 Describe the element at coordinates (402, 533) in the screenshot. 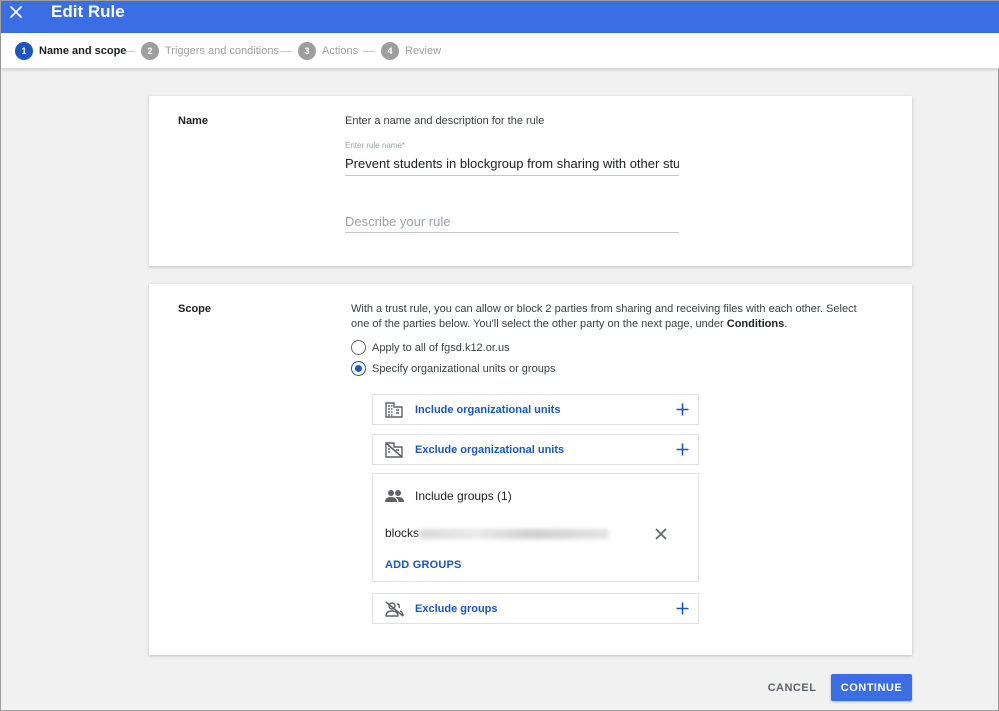

I see `group-entry-prefix: blocks` at that location.